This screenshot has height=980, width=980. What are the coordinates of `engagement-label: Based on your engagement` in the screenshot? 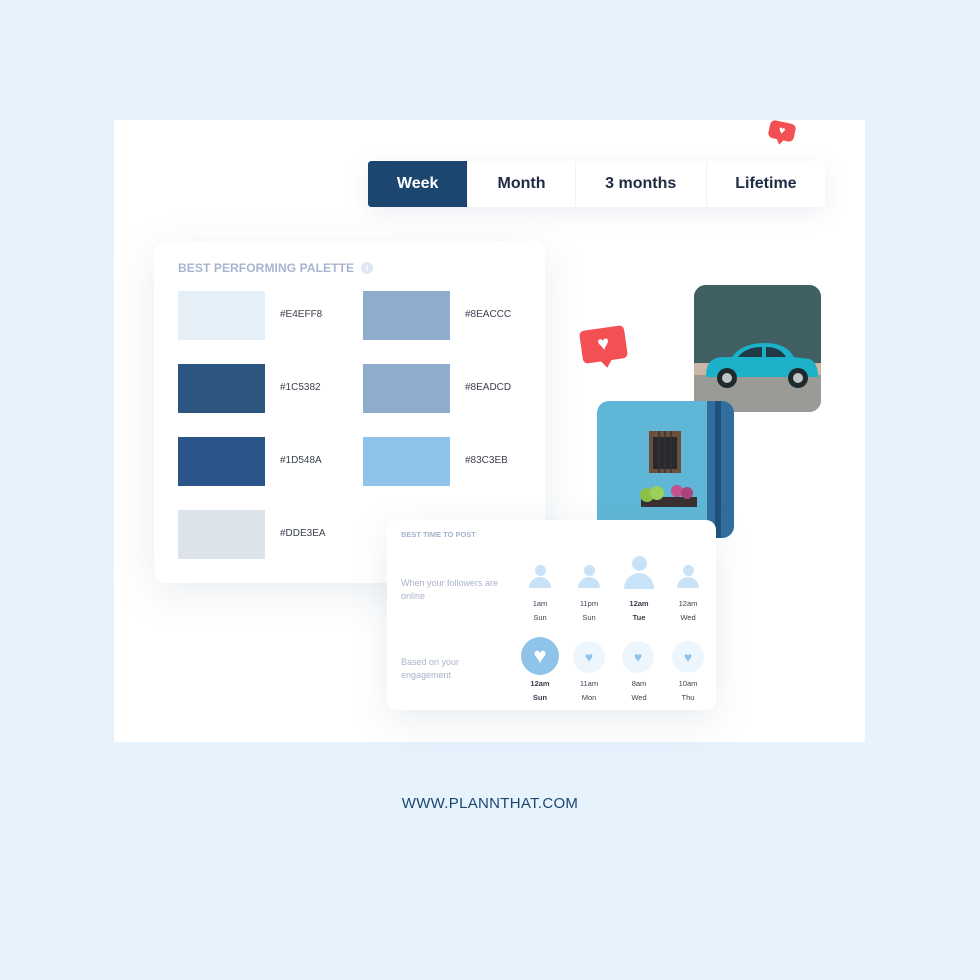 It's located at (430, 668).